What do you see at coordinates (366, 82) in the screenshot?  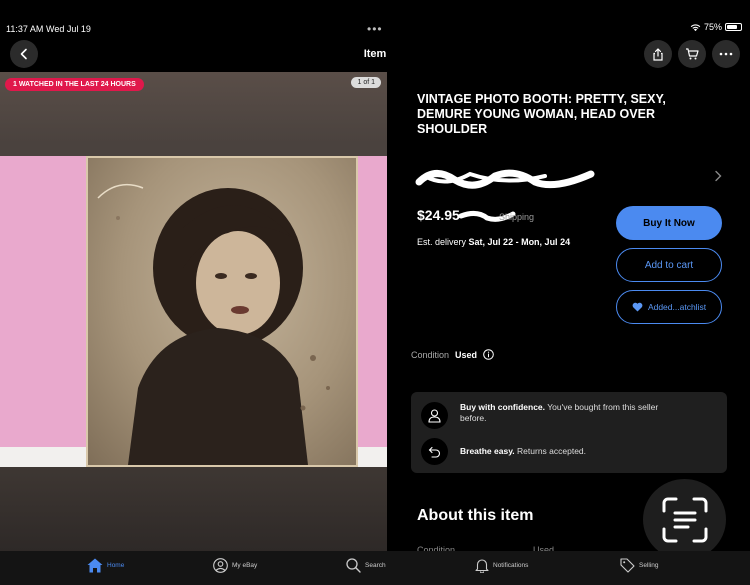 I see `image-page-count: 1 of 1` at bounding box center [366, 82].